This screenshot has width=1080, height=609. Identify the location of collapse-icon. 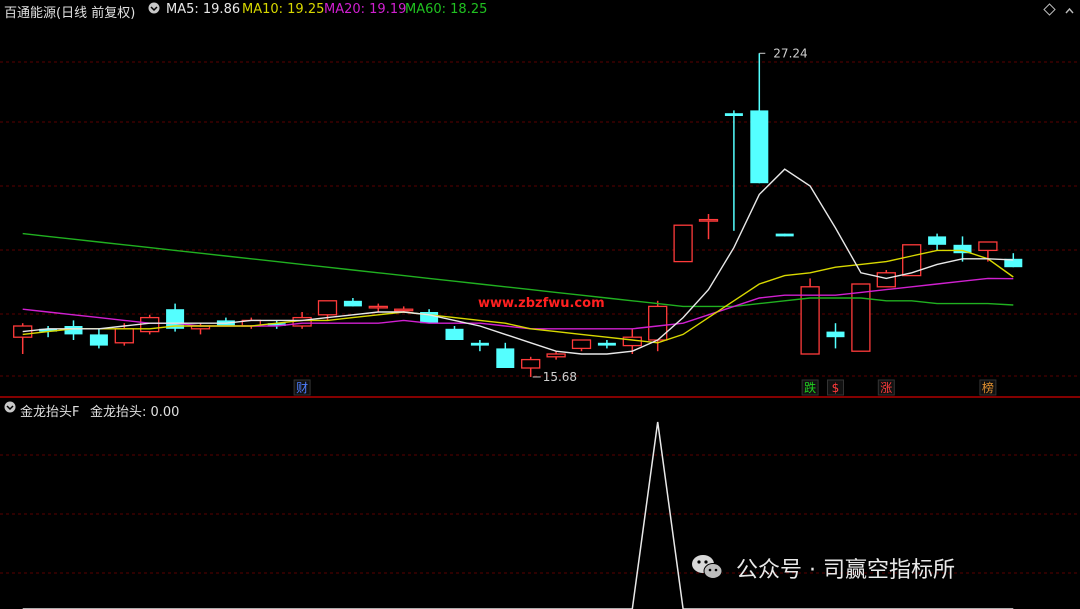
(1069, 11).